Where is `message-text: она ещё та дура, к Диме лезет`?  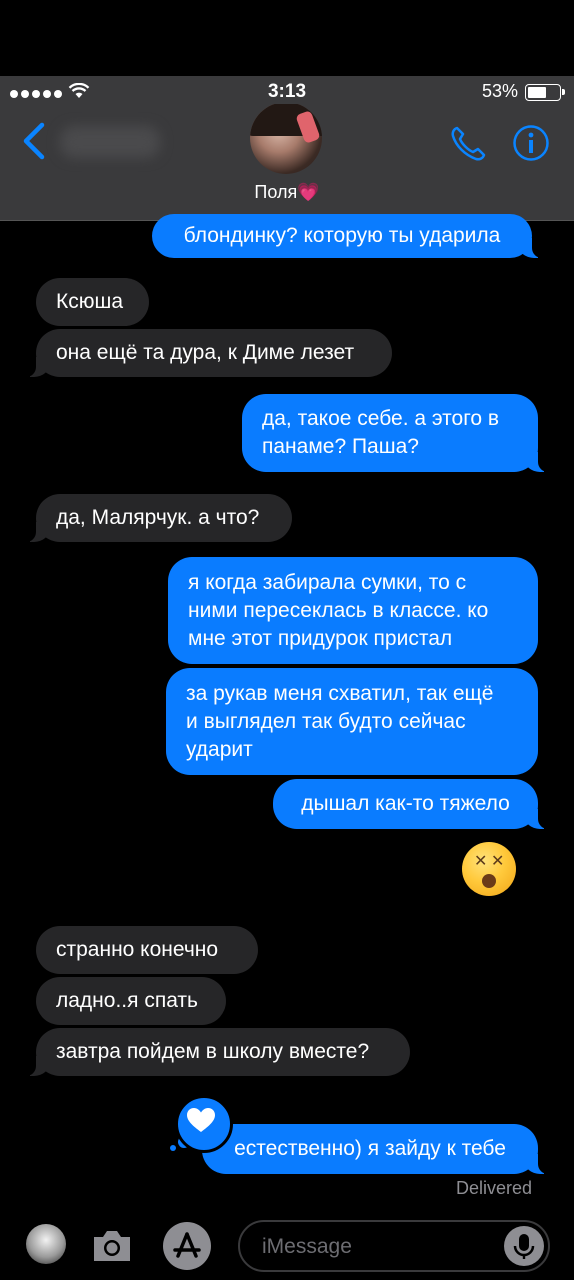 message-text: она ещё та дура, к Диме лезет is located at coordinates (205, 352).